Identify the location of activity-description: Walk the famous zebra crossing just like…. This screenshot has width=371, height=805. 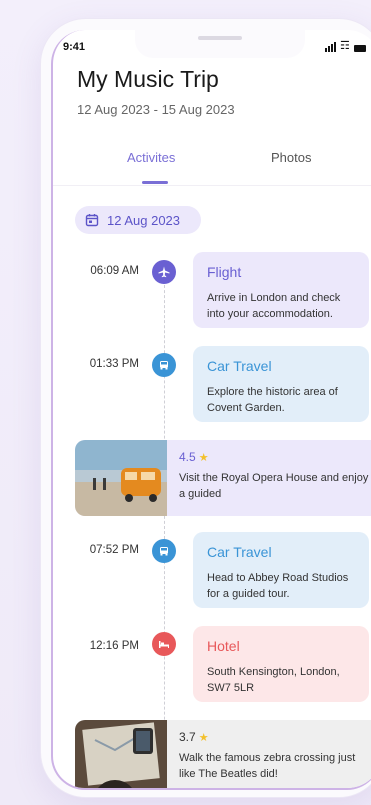
(267, 766).